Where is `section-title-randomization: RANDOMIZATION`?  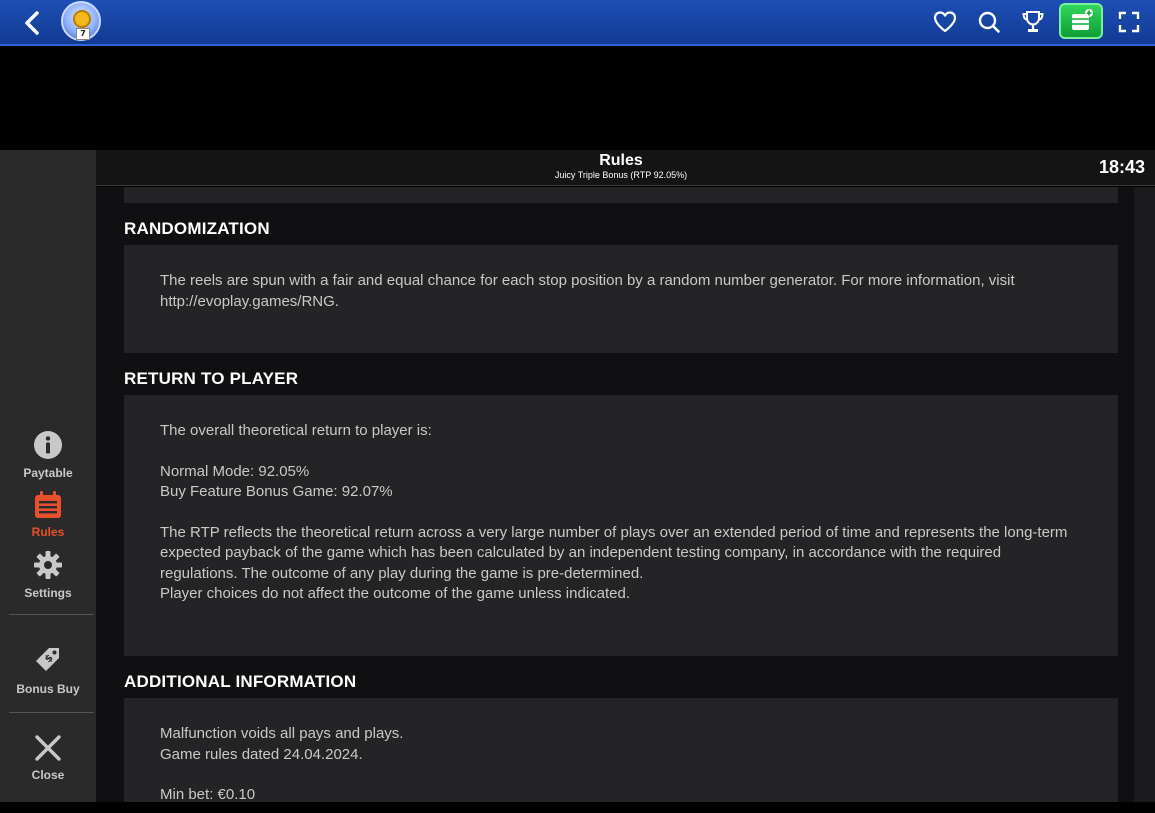
section-title-randomization: RANDOMIZATION is located at coordinates (197, 228).